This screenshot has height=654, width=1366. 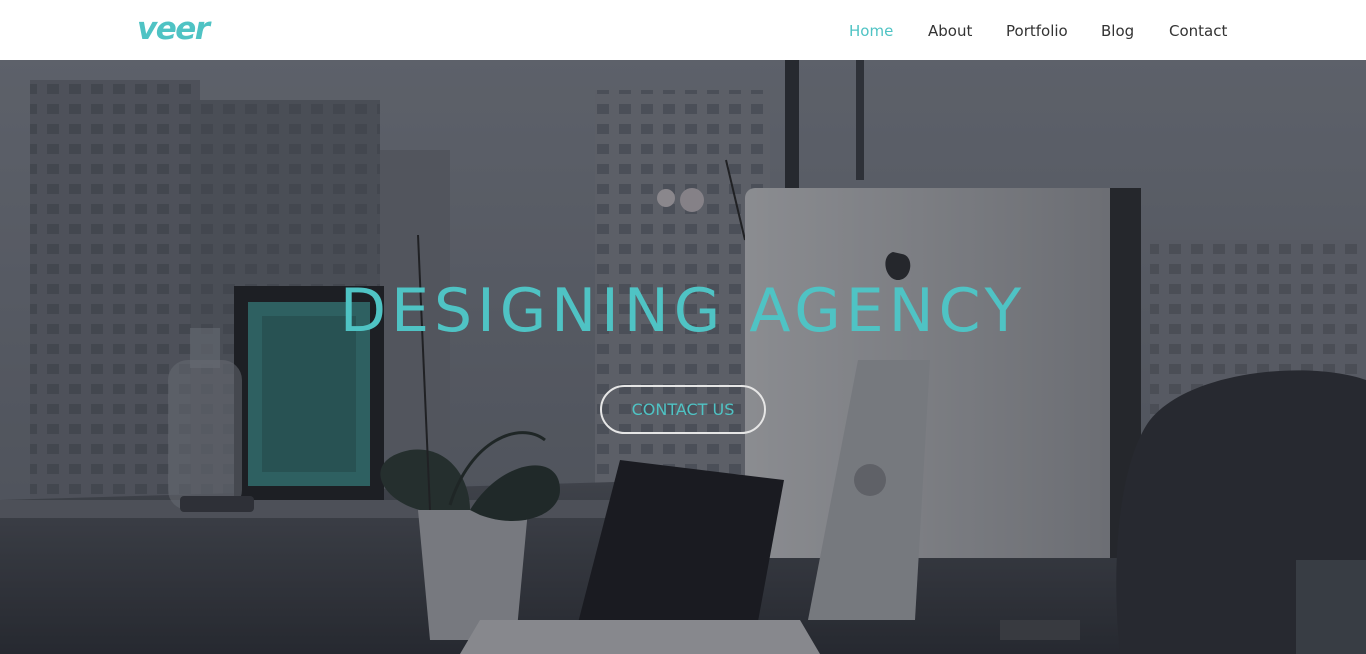 I want to click on nav-item-home: Home, so click(x=871, y=31).